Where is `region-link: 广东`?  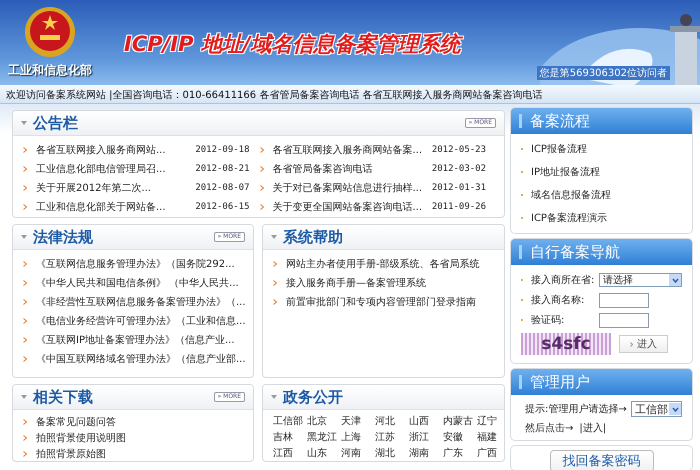 region-link: 广东 is located at coordinates (457, 453).